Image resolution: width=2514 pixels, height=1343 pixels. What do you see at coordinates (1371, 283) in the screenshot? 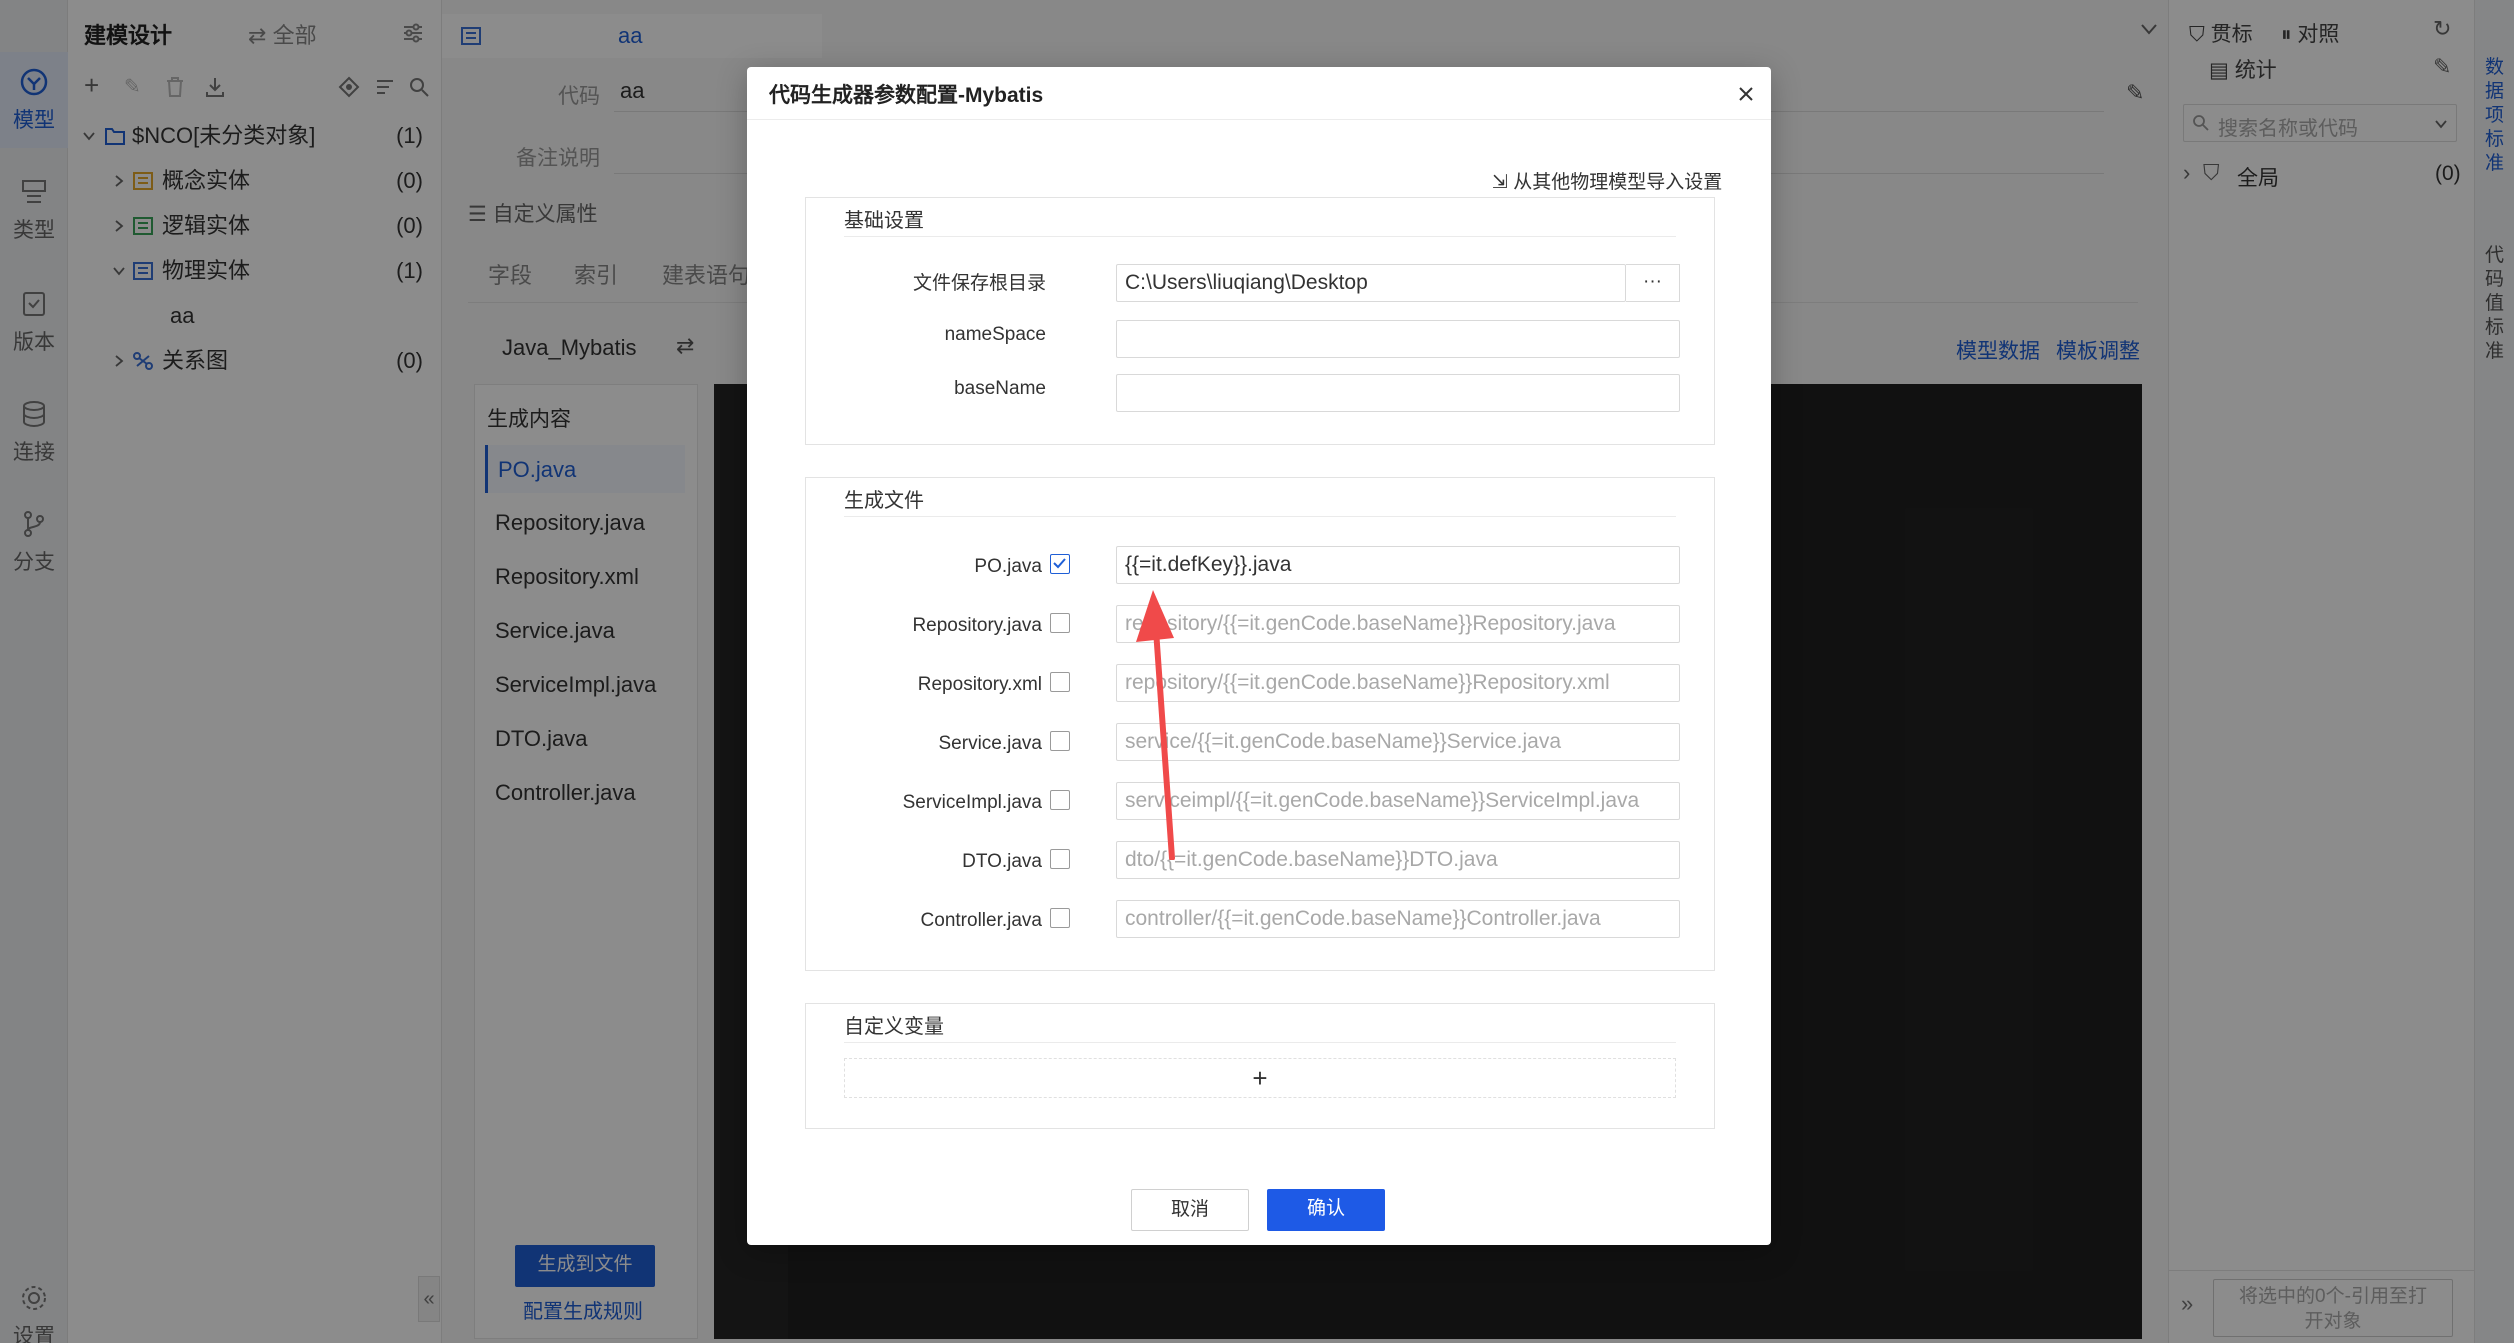
I see `save-dir-input: C:\Users\liuqiang\Desktop` at bounding box center [1371, 283].